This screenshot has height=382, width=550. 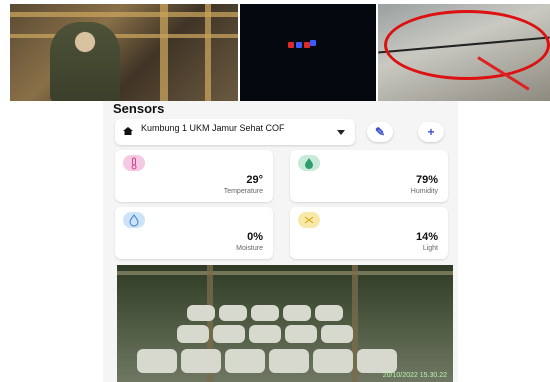 I want to click on chevron-down-icon, so click(x=341, y=132).